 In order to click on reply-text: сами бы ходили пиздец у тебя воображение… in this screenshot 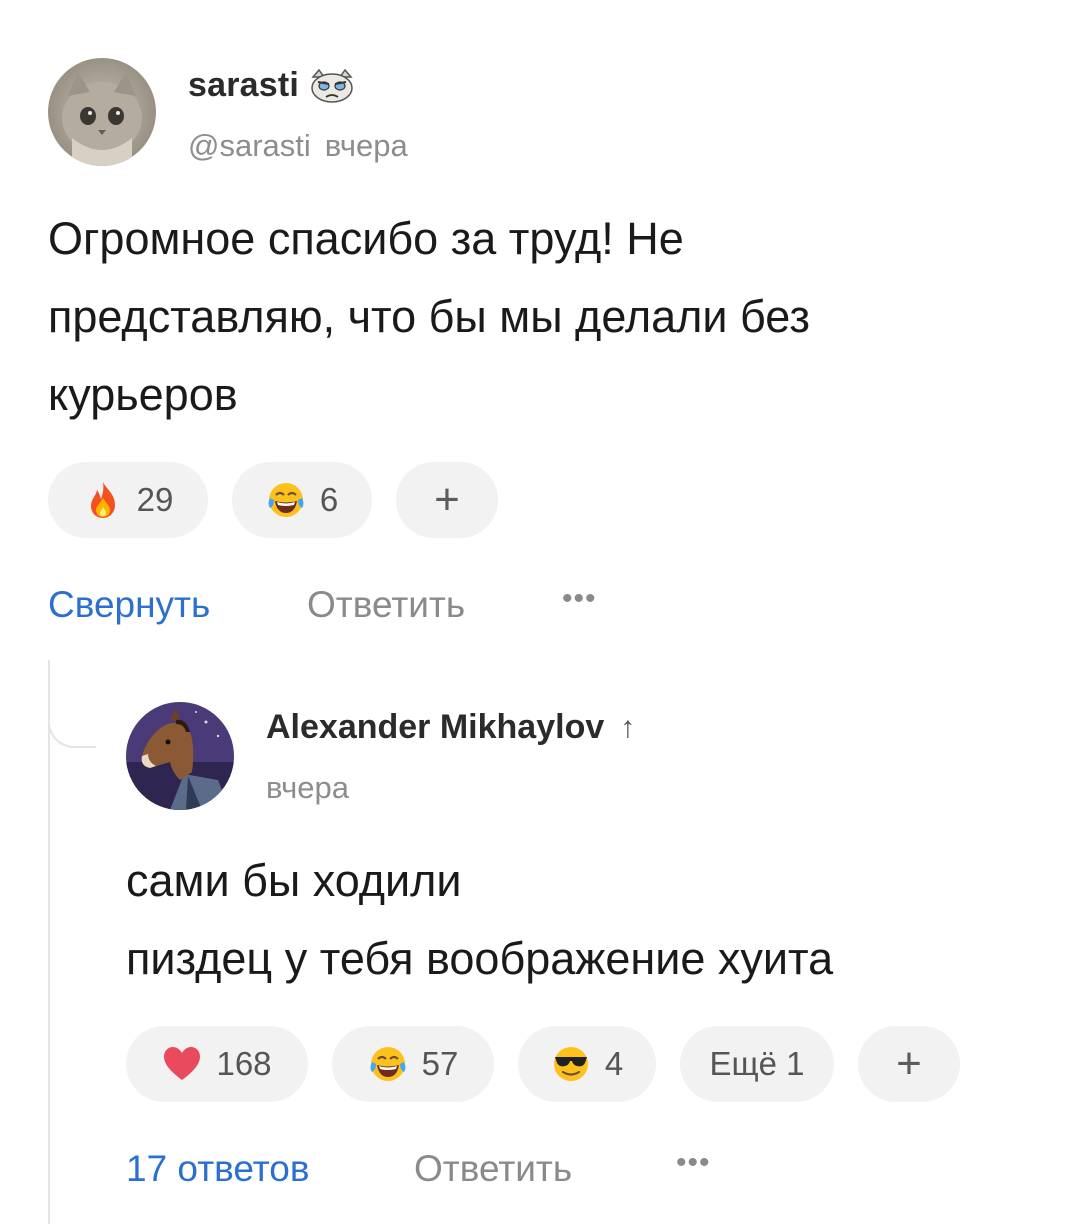, I will do `click(596, 920)`.